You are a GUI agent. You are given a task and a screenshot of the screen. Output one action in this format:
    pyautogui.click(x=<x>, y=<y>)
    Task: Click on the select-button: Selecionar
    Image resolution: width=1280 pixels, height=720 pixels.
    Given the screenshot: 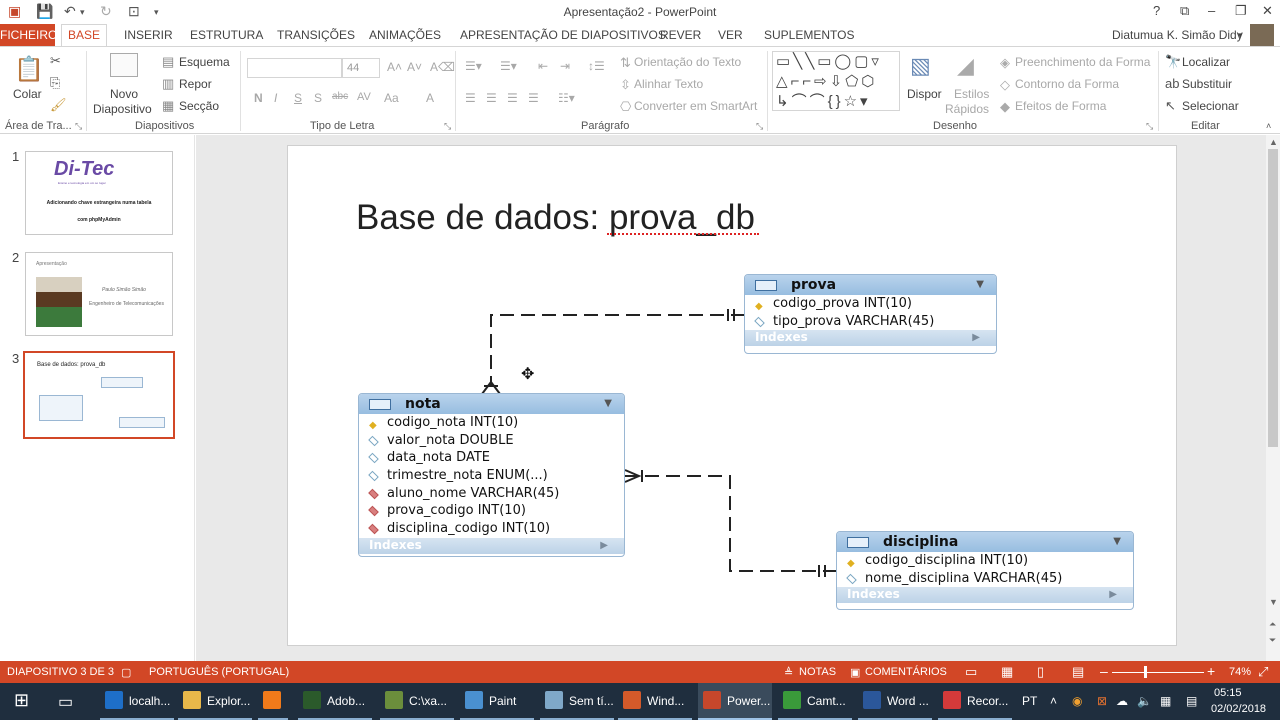 What is the action you would take?
    pyautogui.click(x=1210, y=106)
    